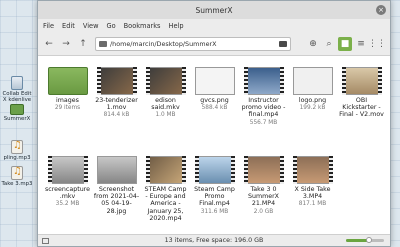 This screenshot has width=400, height=247. Describe the element at coordinates (381, 10) in the screenshot. I see `close-icon: ×` at that location.